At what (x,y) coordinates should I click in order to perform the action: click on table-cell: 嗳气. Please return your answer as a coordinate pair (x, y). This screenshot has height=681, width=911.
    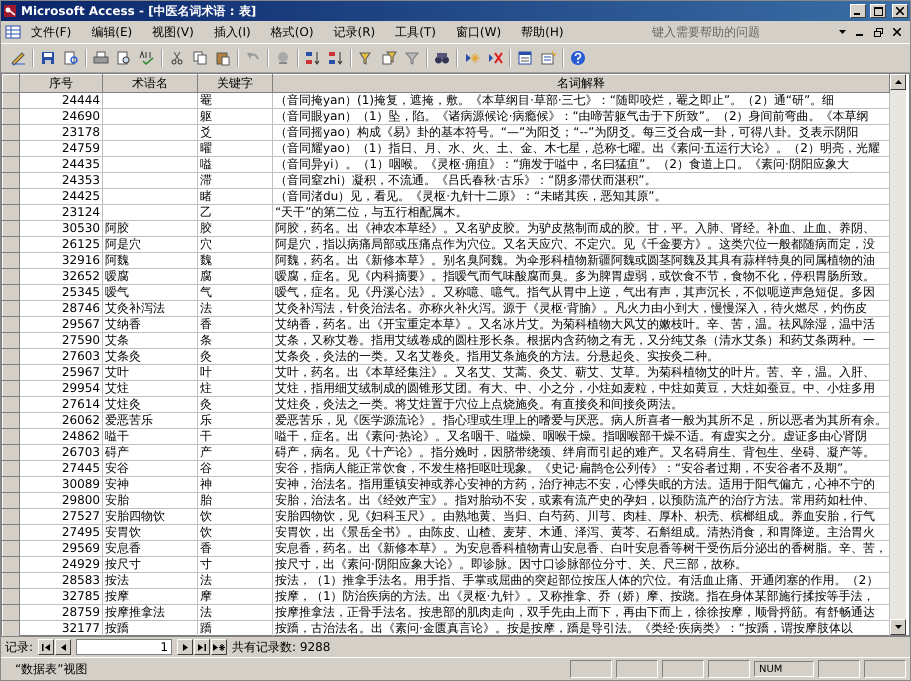
    Looking at the image, I should click on (150, 292).